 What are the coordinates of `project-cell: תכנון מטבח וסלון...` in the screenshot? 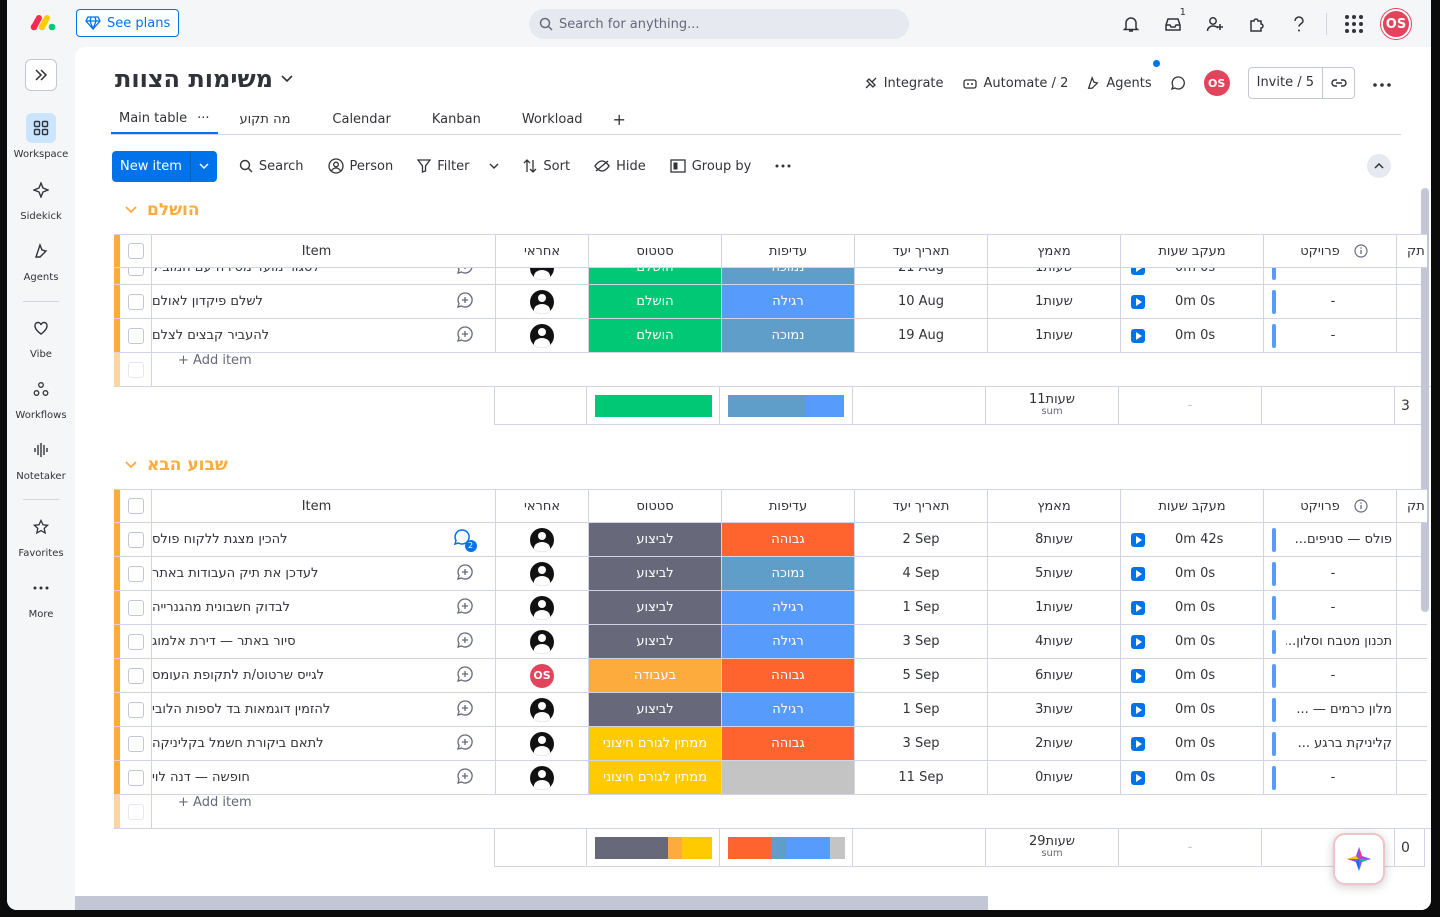 It's located at (1330, 641).